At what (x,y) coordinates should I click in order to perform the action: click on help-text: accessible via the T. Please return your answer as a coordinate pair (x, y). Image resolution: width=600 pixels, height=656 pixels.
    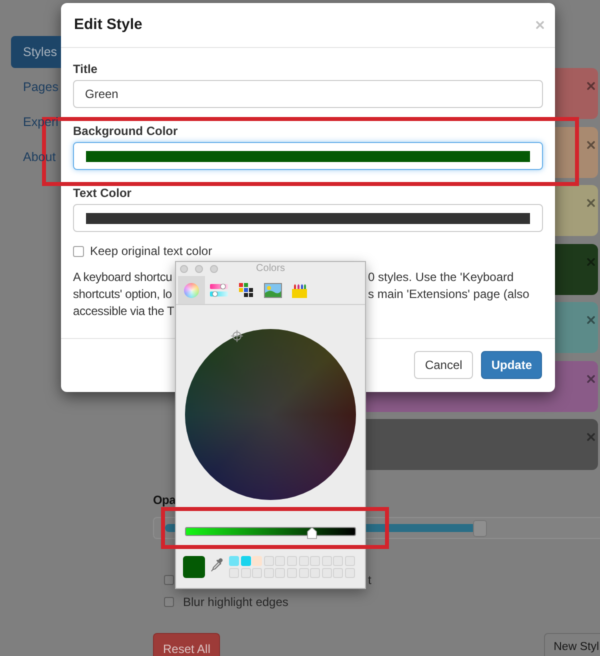
    Looking at the image, I should click on (123, 311).